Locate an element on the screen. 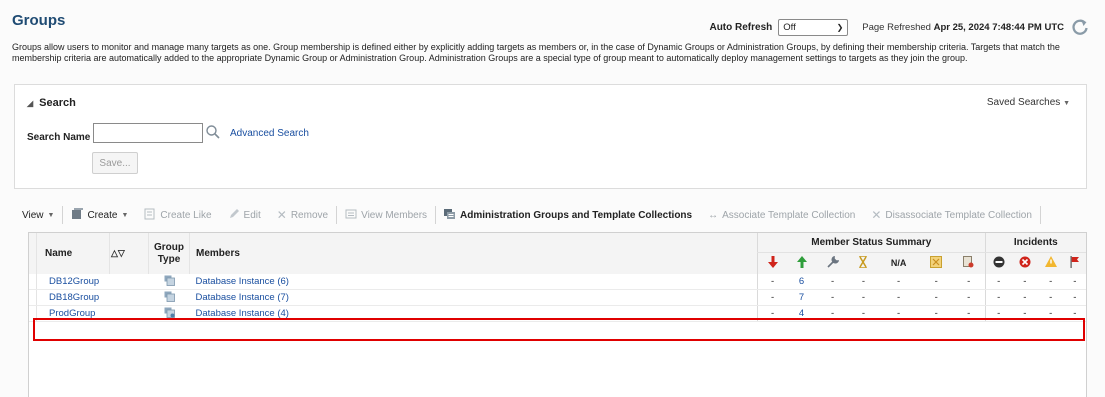  associate-template-button: ↔ Associate Template Collection is located at coordinates (781, 215).